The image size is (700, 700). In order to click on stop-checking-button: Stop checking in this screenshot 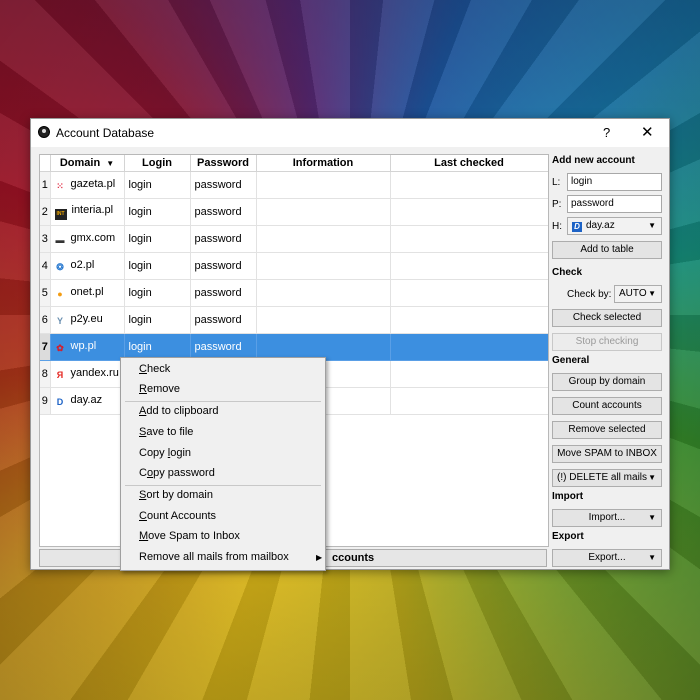, I will do `click(607, 342)`.